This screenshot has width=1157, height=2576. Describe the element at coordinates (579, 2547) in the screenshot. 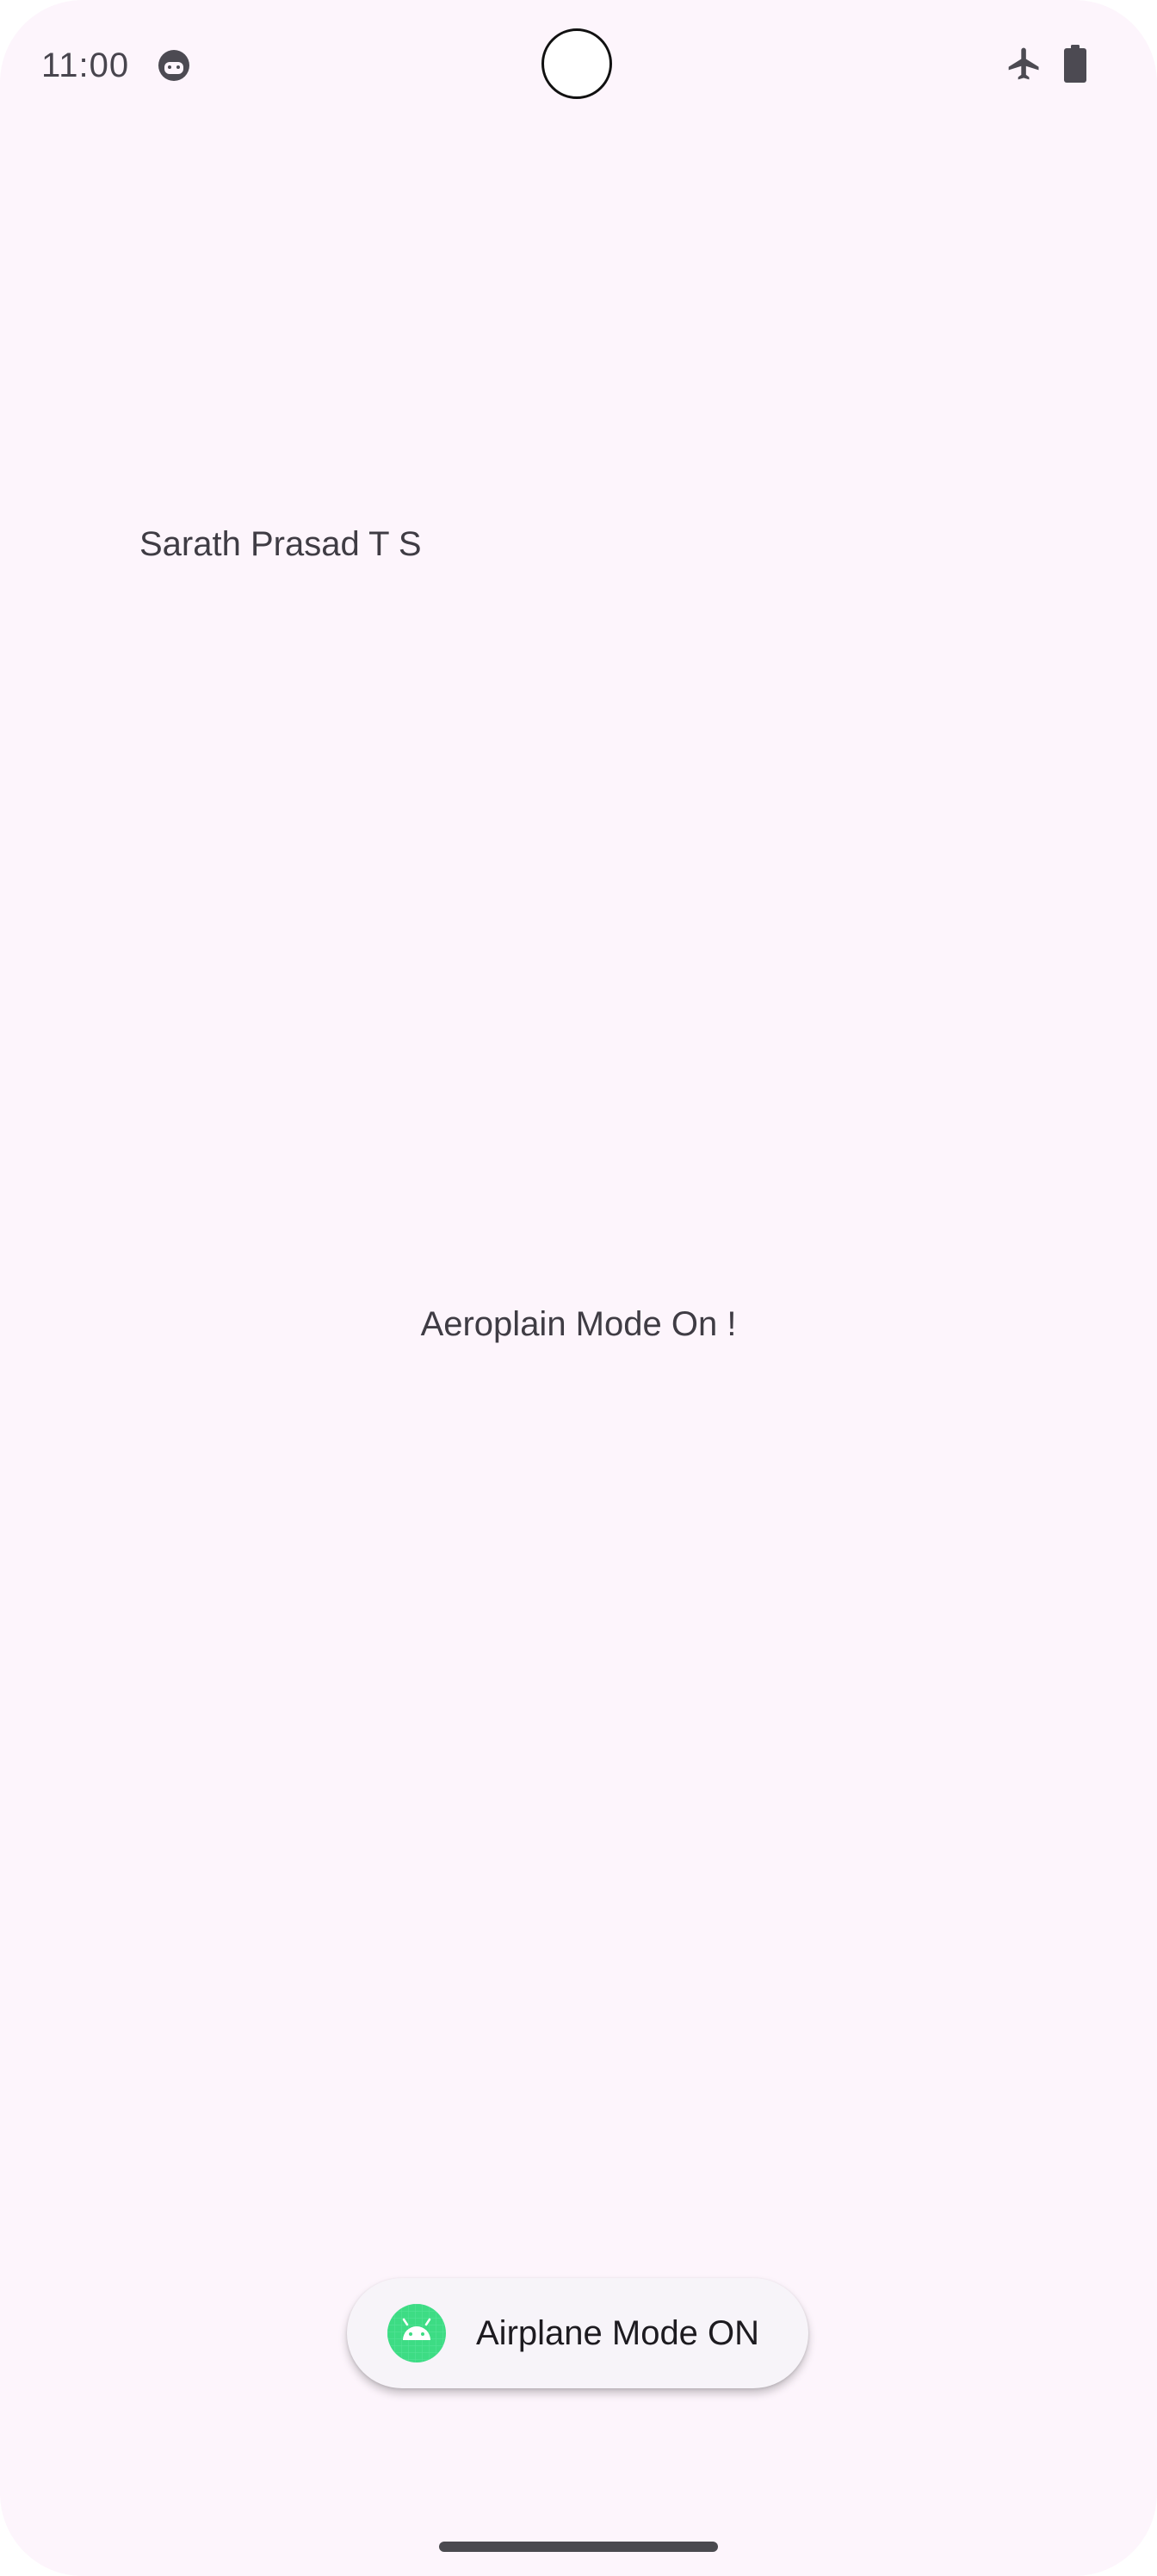

I see `gesture-navigation-handle` at that location.